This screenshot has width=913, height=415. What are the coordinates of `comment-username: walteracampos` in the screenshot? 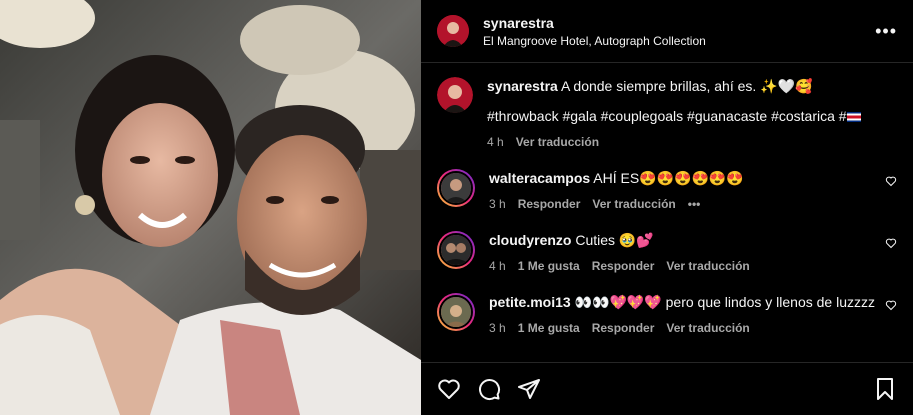 It's located at (539, 178).